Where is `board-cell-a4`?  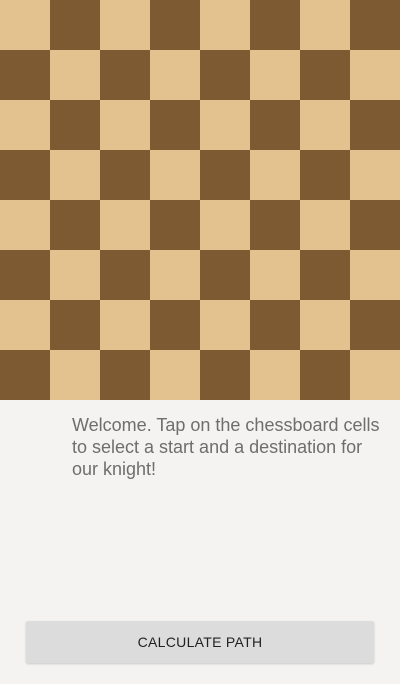 board-cell-a4 is located at coordinates (25, 225).